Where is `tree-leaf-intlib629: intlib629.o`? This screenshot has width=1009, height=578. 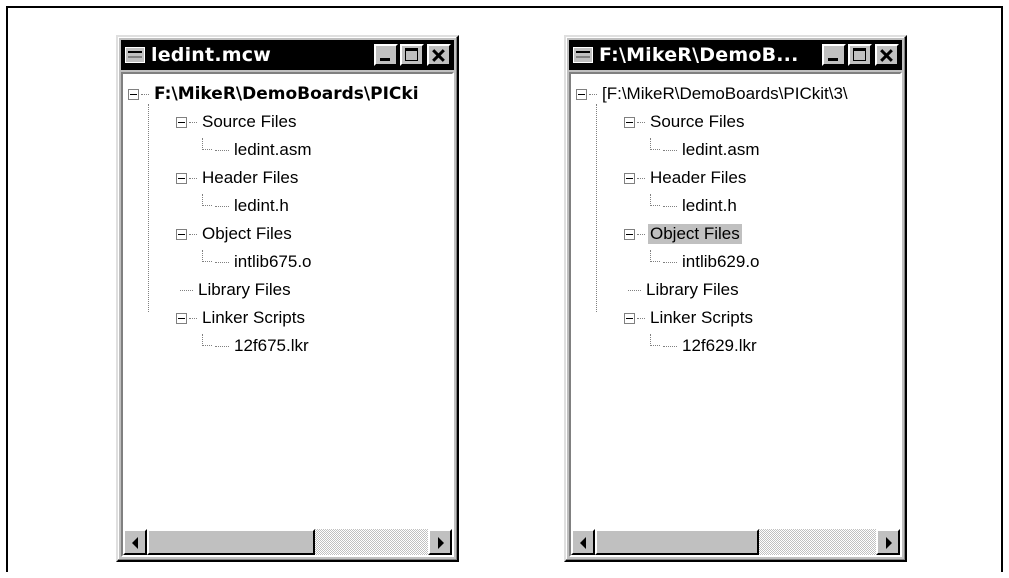 tree-leaf-intlib629: intlib629.o is located at coordinates (706, 262).